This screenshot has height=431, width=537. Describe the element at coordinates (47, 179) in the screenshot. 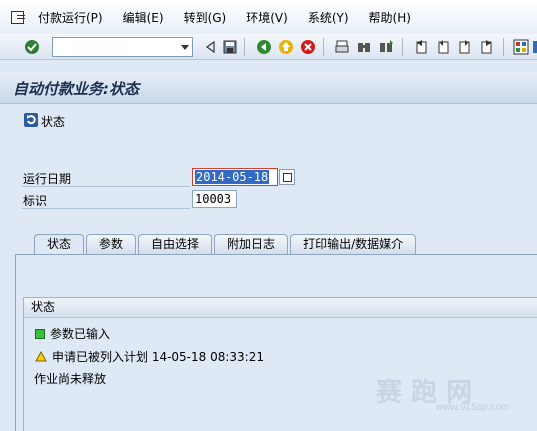

I see `run-date-label: 运行日期` at that location.